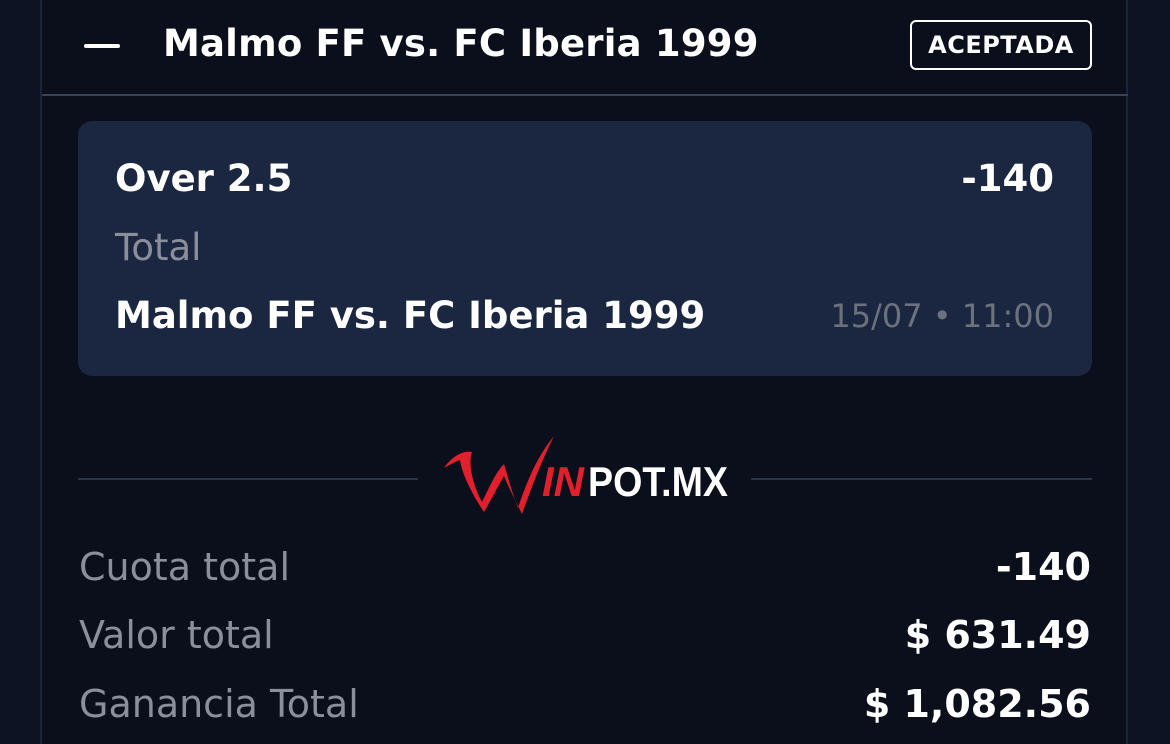 The image size is (1170, 744). I want to click on winnings-total-label: Ganancia Total, so click(219, 704).